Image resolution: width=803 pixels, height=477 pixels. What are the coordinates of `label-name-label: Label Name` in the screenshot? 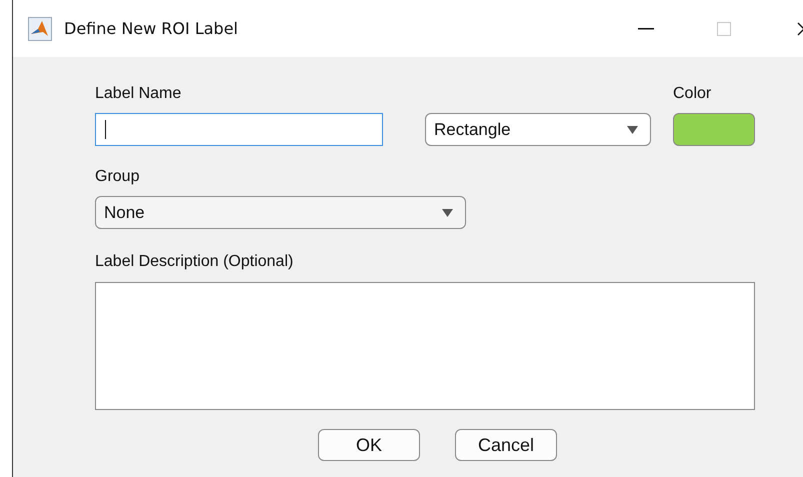 It's located at (138, 94).